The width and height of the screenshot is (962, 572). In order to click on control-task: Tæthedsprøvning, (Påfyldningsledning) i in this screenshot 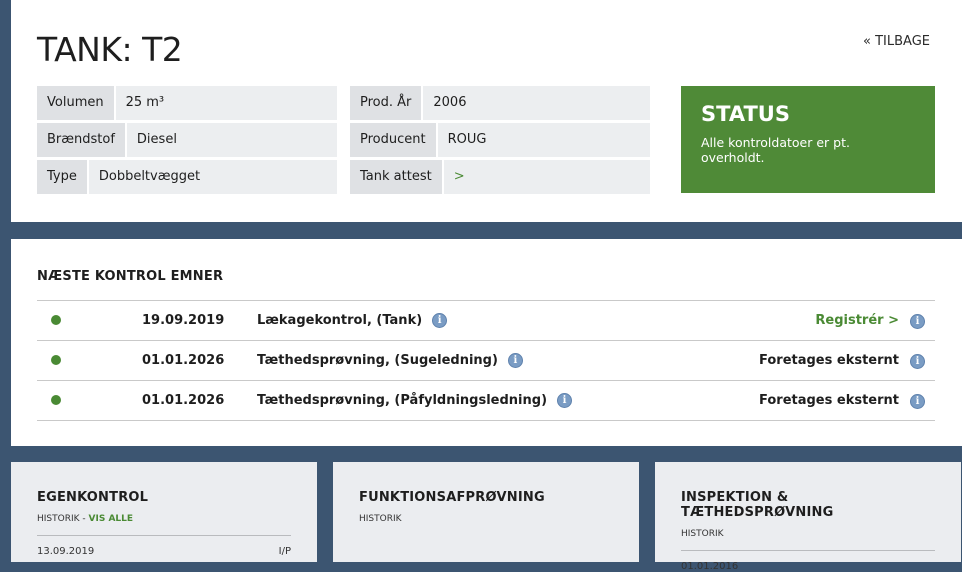, I will do `click(415, 400)`.